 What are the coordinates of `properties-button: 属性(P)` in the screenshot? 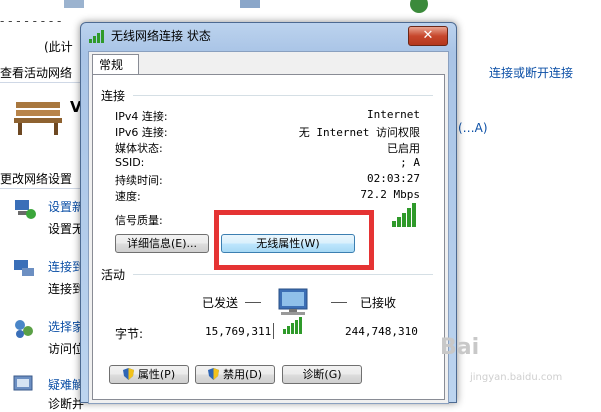 It's located at (149, 374).